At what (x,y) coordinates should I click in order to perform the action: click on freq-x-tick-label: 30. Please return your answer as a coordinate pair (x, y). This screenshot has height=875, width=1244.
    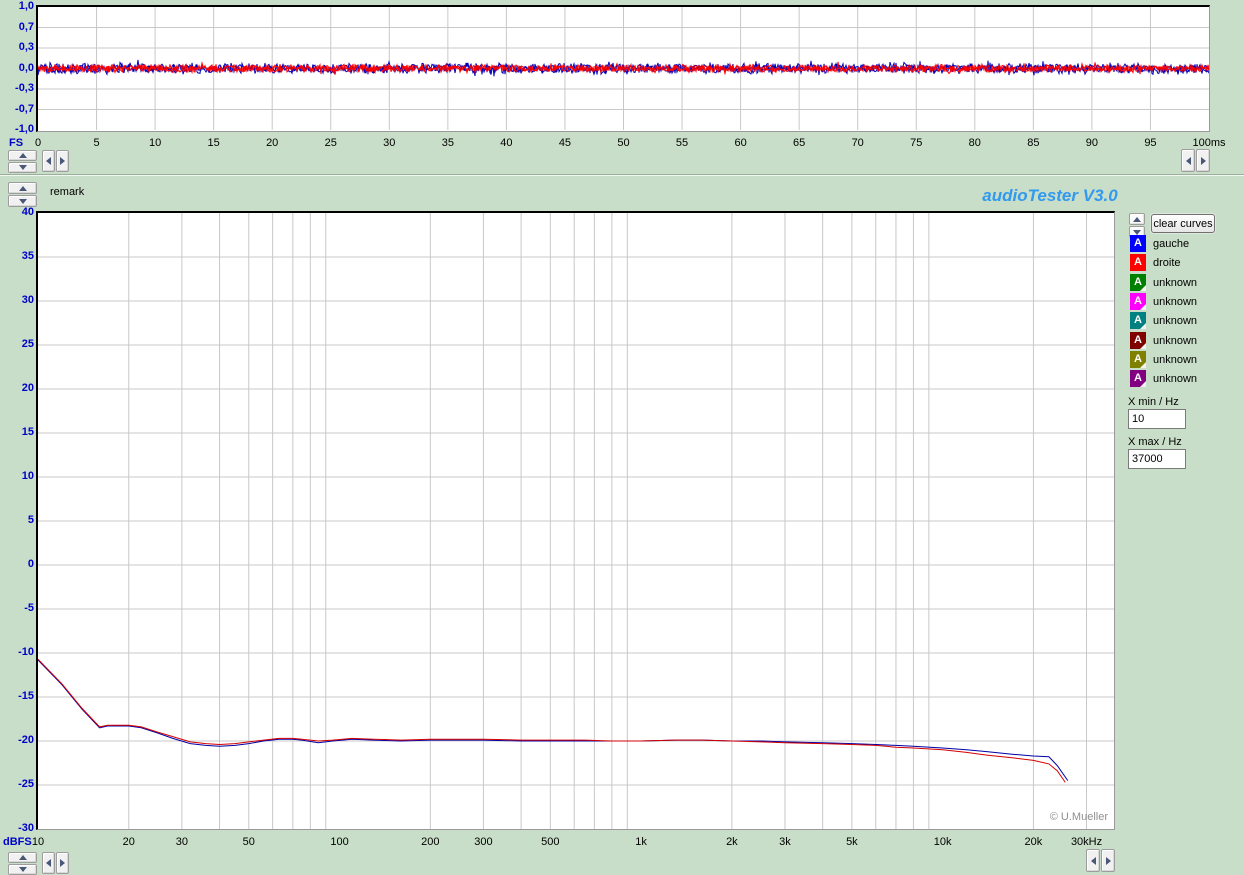
    Looking at the image, I should click on (181, 842).